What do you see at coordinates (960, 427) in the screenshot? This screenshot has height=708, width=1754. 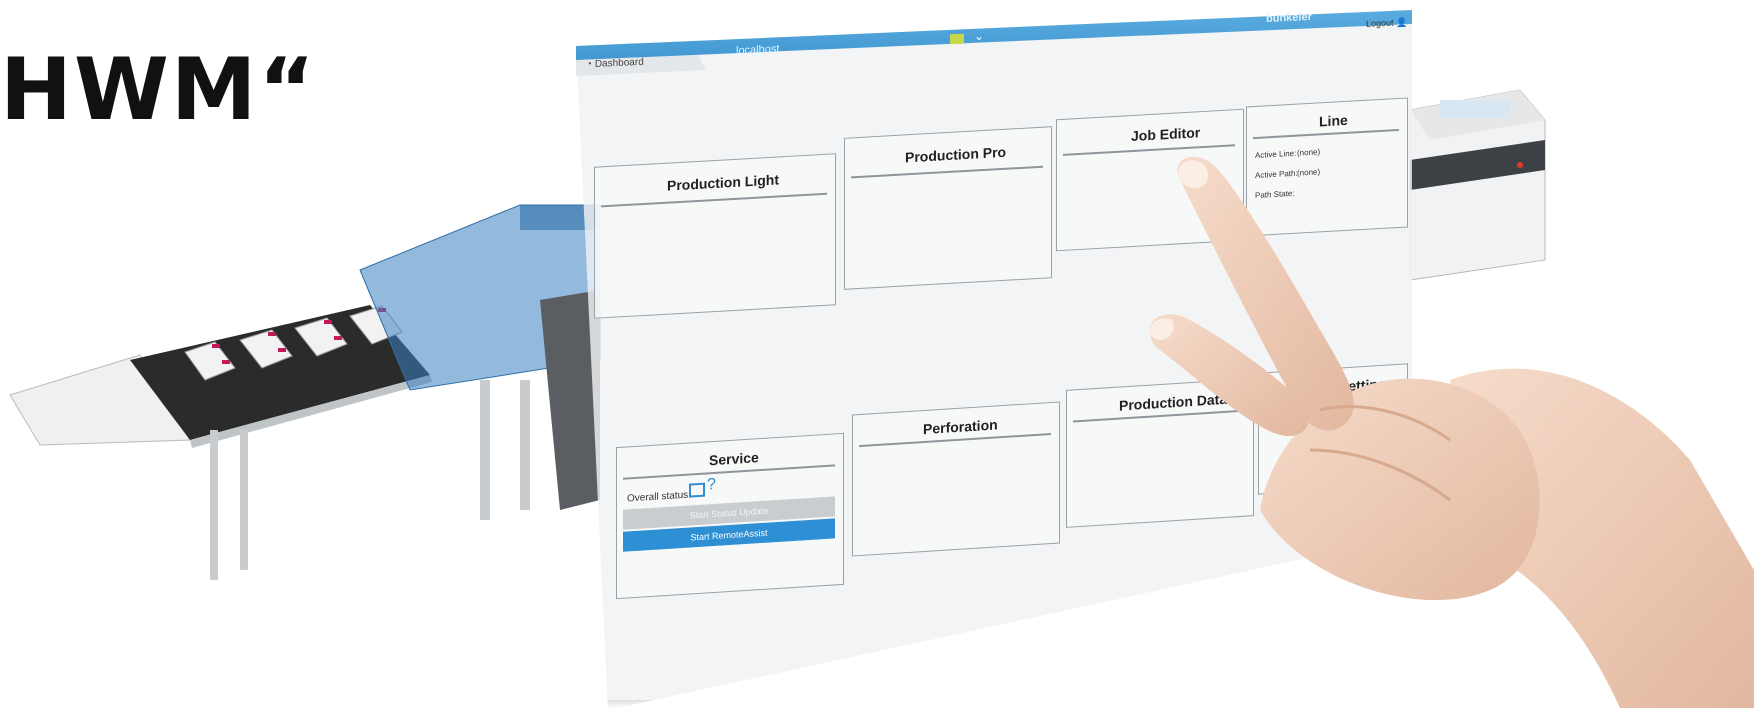 I see `tile-title: Perforation` at bounding box center [960, 427].